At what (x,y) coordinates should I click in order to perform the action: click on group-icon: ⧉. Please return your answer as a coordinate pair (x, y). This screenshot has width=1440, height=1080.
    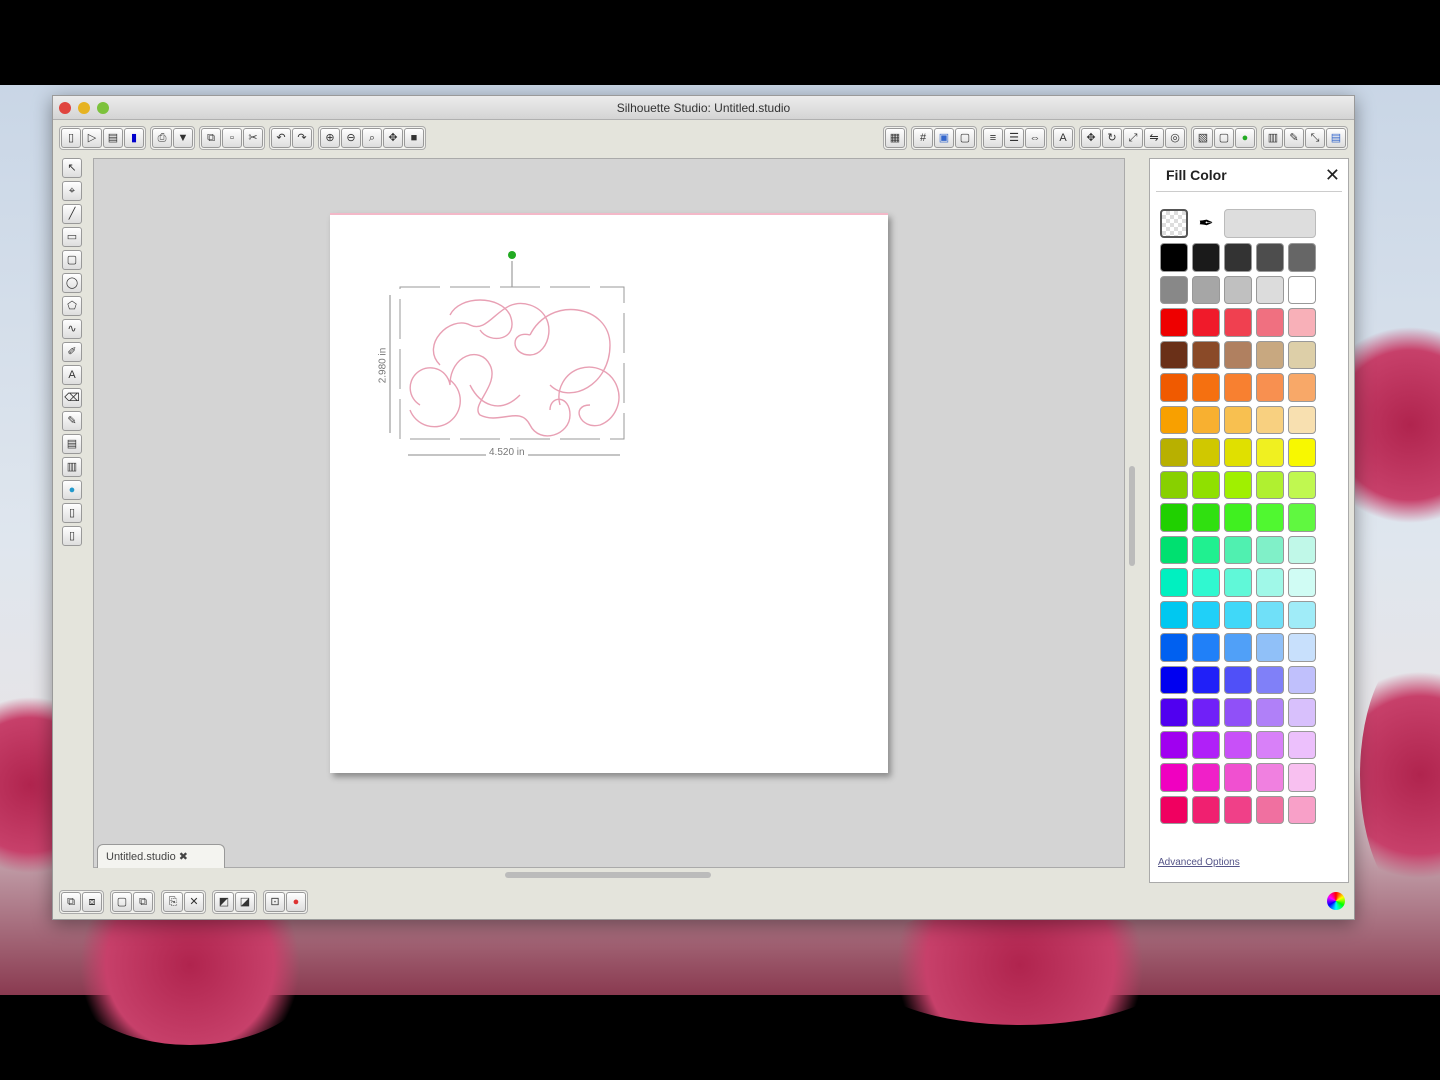
    Looking at the image, I should click on (71, 902).